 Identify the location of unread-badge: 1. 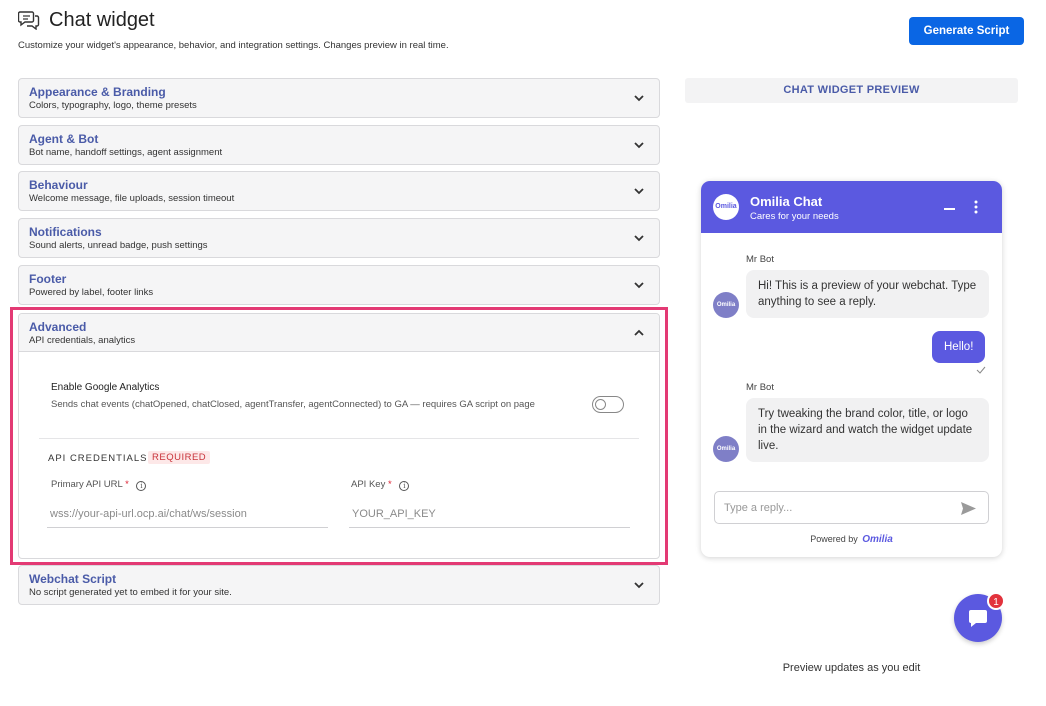
(996, 601).